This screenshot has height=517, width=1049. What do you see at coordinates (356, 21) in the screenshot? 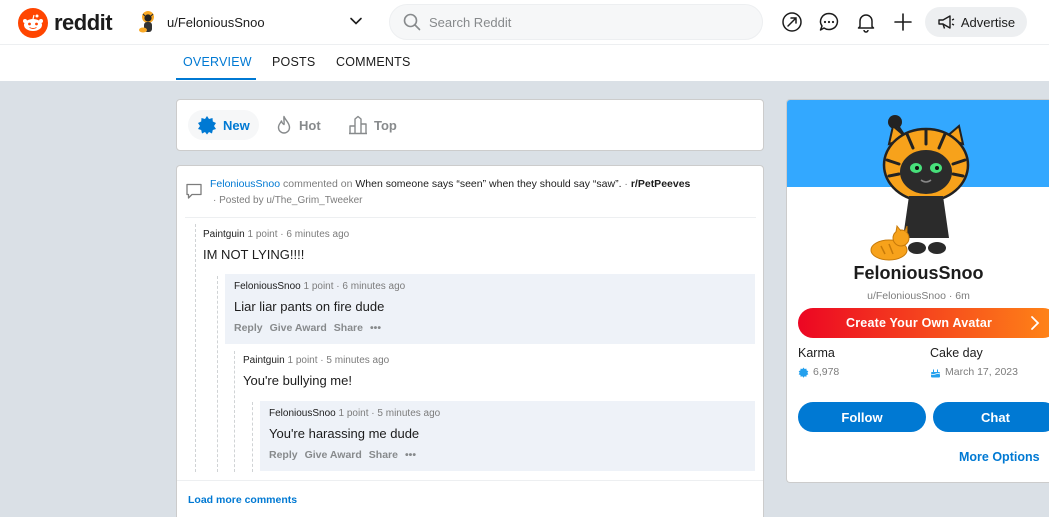
I see `chevron-down-icon` at bounding box center [356, 21].